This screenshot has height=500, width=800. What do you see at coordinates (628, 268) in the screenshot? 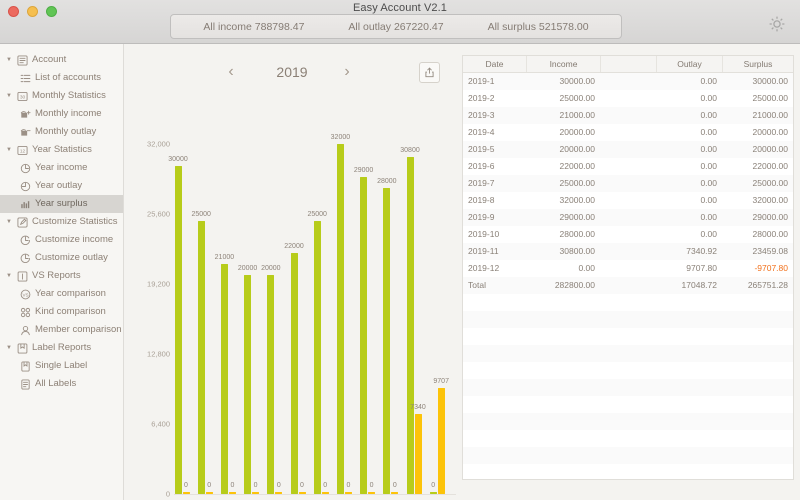
I see `table-row: 2019-12 0.00 9707.80 -9707.80` at bounding box center [628, 268].